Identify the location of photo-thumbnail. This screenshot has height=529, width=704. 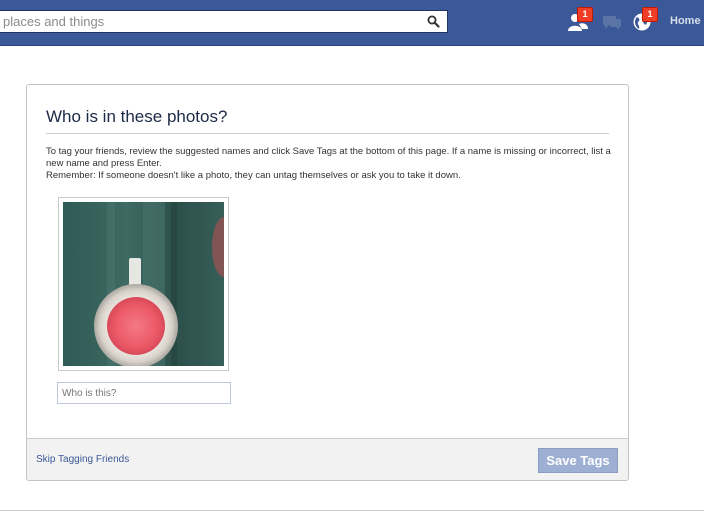
(143, 284).